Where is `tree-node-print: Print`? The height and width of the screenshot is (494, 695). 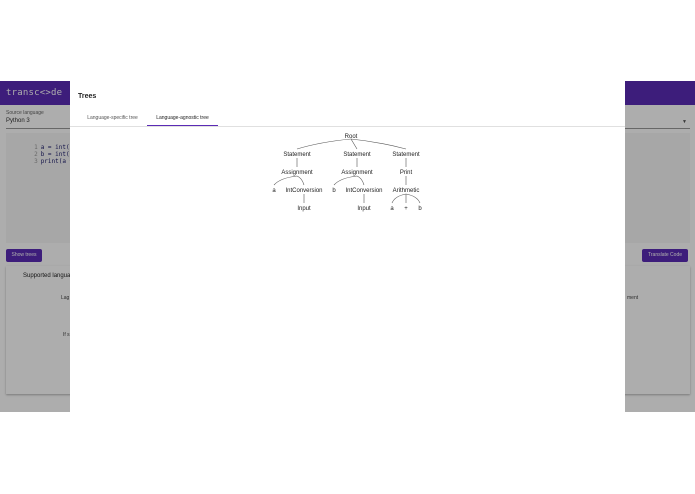 tree-node-print: Print is located at coordinates (406, 173).